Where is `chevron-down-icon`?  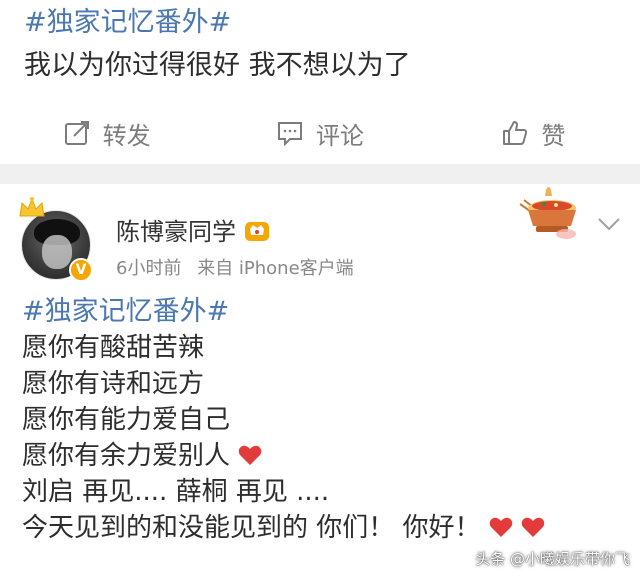 chevron-down-icon is located at coordinates (609, 224).